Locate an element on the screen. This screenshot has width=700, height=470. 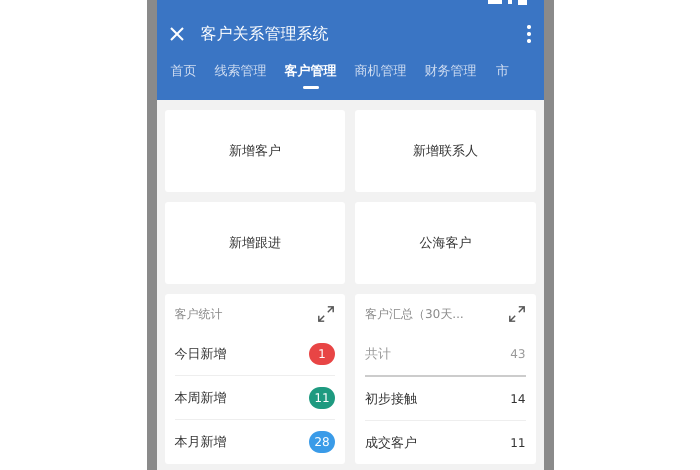
stat-label: 本月新增 is located at coordinates (200, 442).